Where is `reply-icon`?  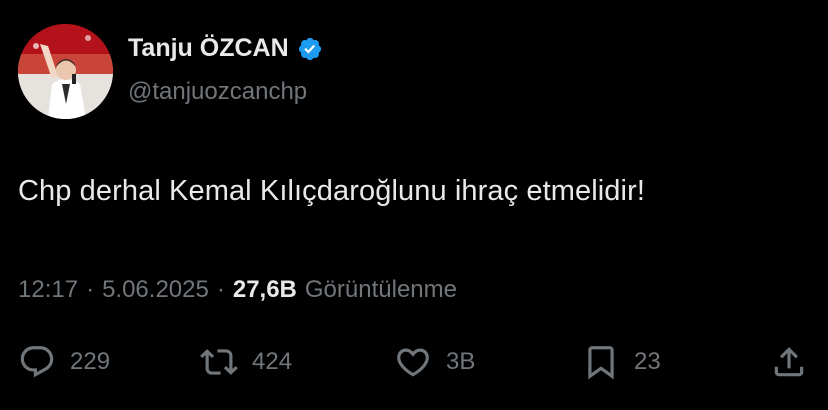
reply-icon is located at coordinates (37, 362).